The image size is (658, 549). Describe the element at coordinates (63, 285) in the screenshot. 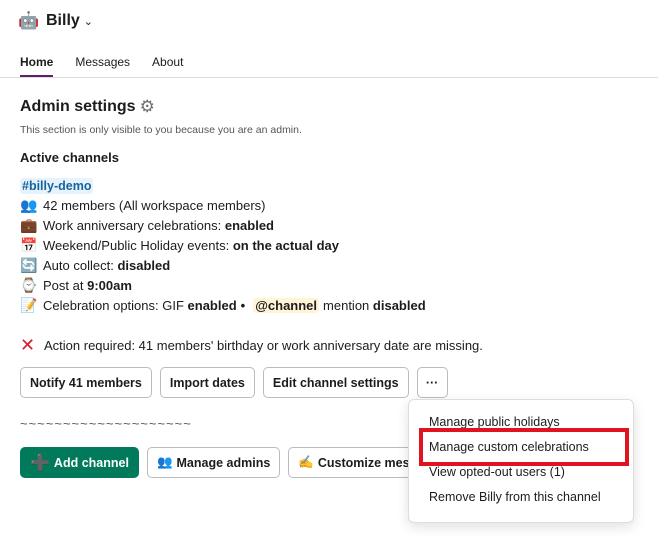

I see `post-label: Post at` at that location.